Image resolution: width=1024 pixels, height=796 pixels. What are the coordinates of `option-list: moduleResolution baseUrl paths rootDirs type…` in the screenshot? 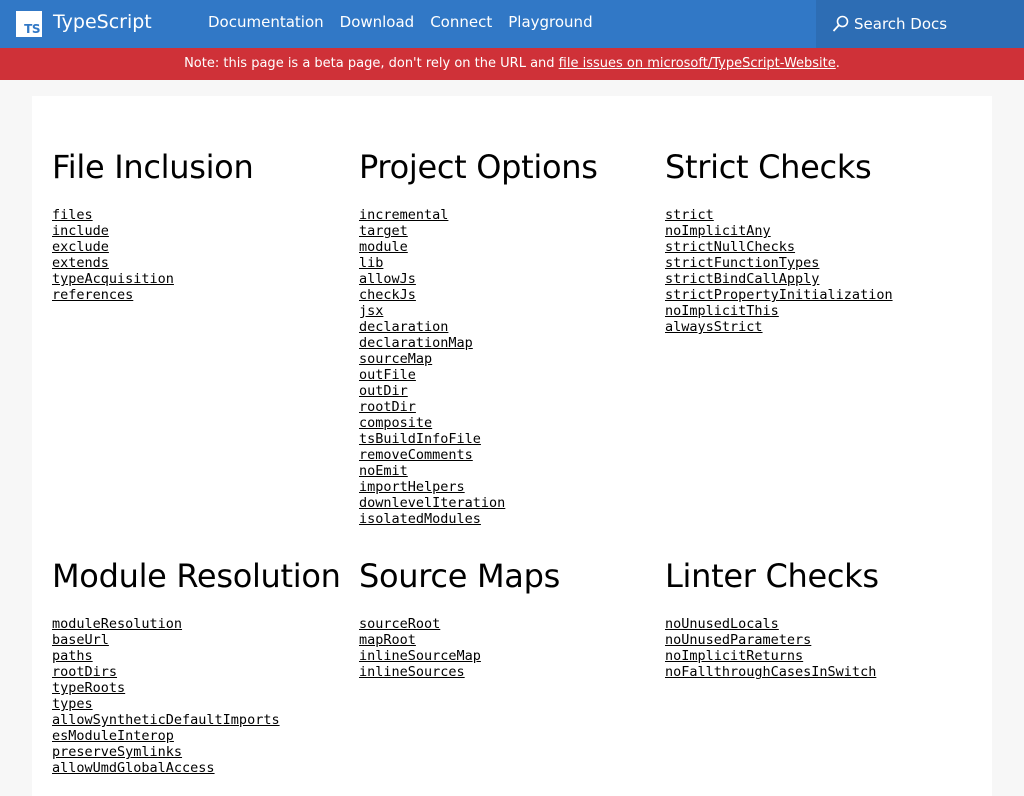 It's located at (166, 694).